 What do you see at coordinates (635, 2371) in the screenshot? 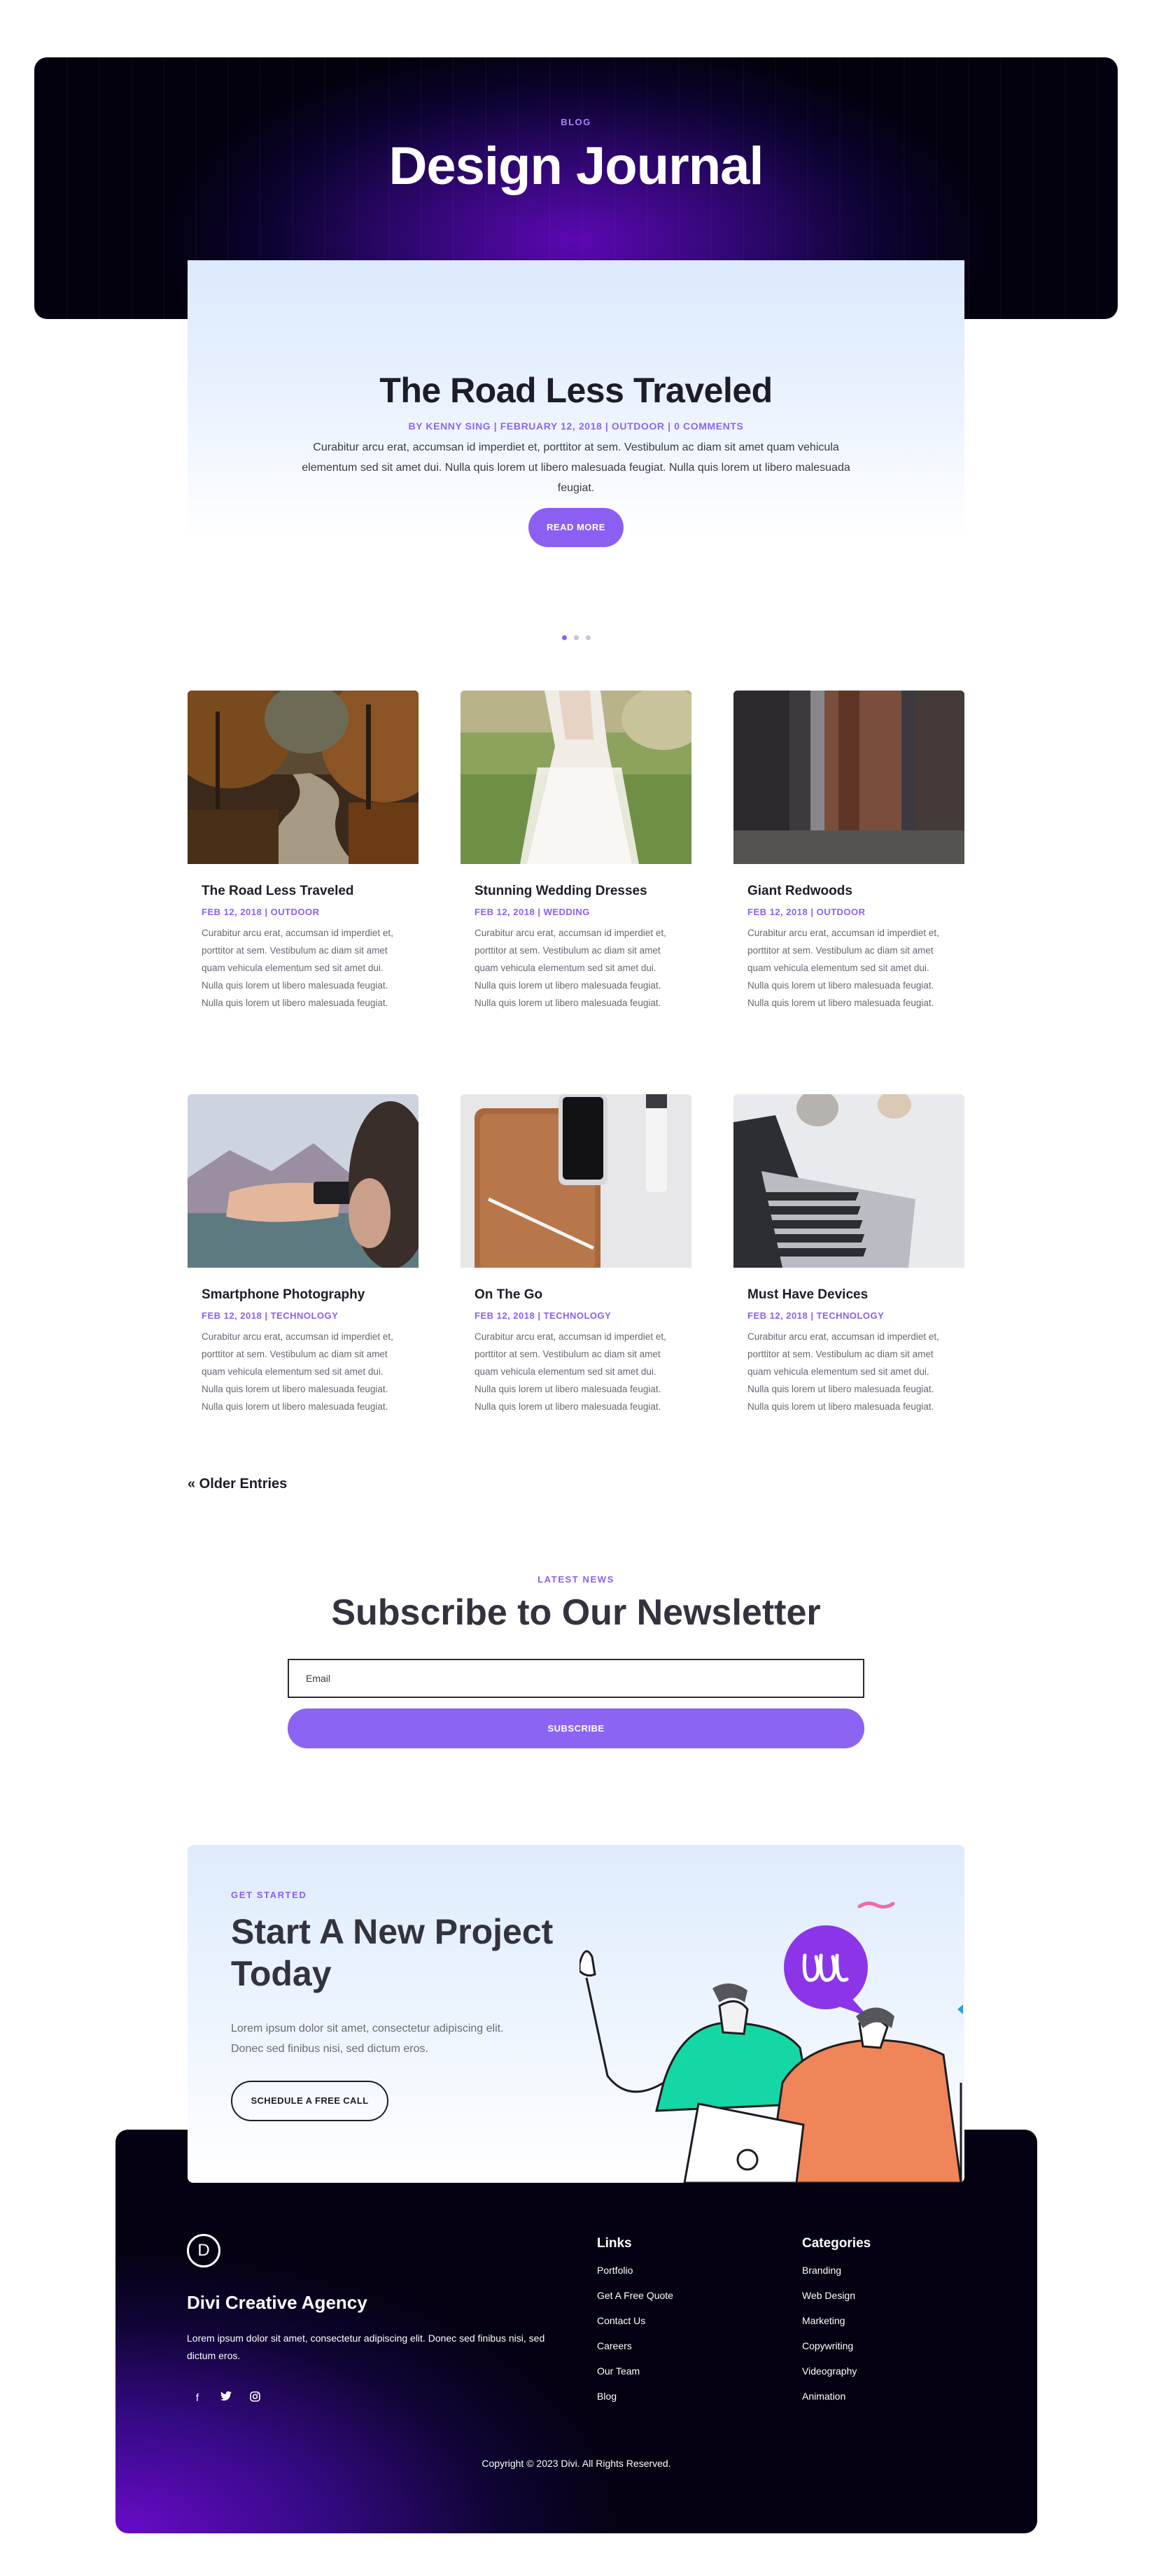
I see `footer-link-team: Our Team` at bounding box center [635, 2371].